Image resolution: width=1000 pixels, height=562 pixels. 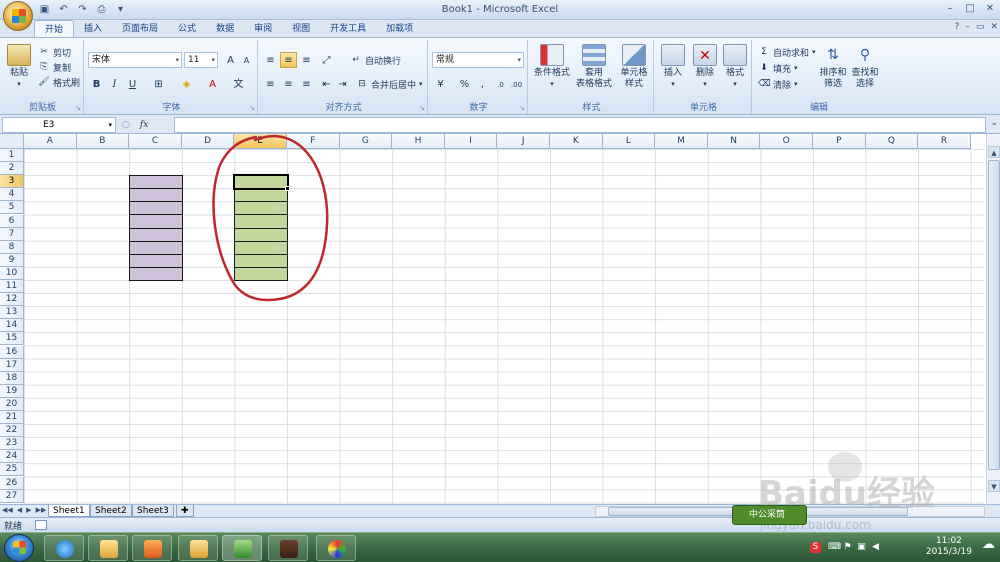 I want to click on tab-insert: 插入, so click(x=93, y=29).